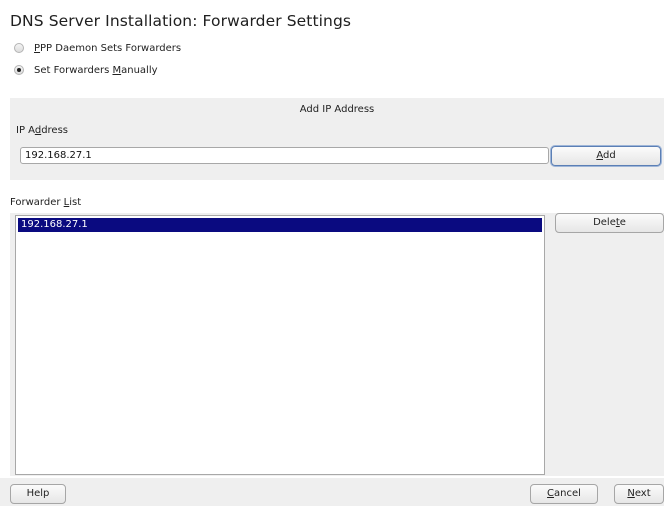 The image size is (664, 506). What do you see at coordinates (564, 494) in the screenshot?
I see `cancel-button: Cancel` at bounding box center [564, 494].